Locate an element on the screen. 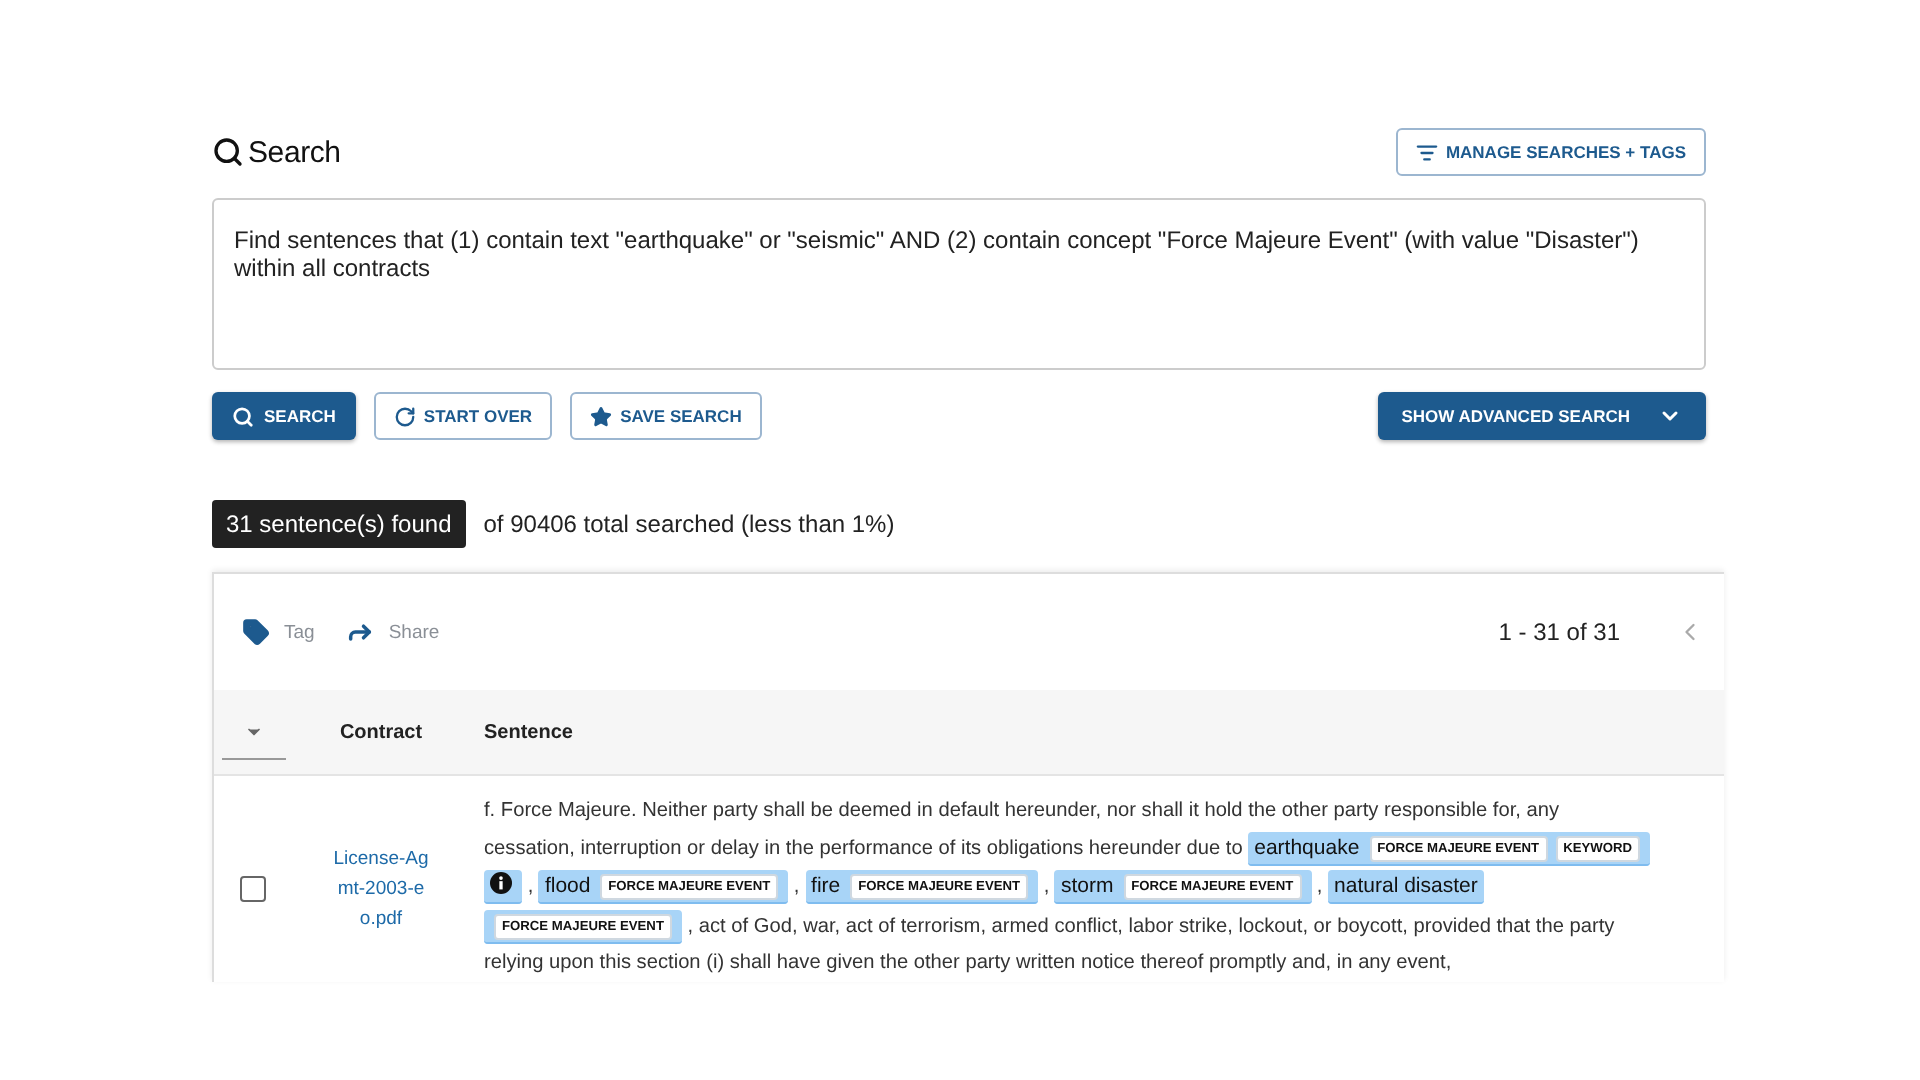  query-field: Find sentences that (1) contain text "earthquake" or "seismic" AND (2) contain concept "Force Majeure Event" (with value "Disaster") within all contracts is located at coordinates (959, 284).